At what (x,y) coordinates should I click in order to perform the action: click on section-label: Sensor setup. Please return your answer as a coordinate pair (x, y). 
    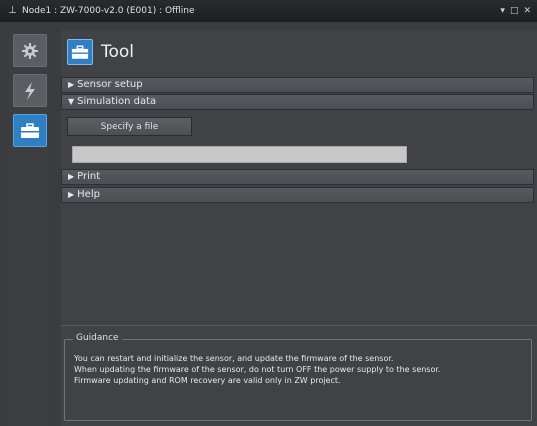
    Looking at the image, I should click on (110, 84).